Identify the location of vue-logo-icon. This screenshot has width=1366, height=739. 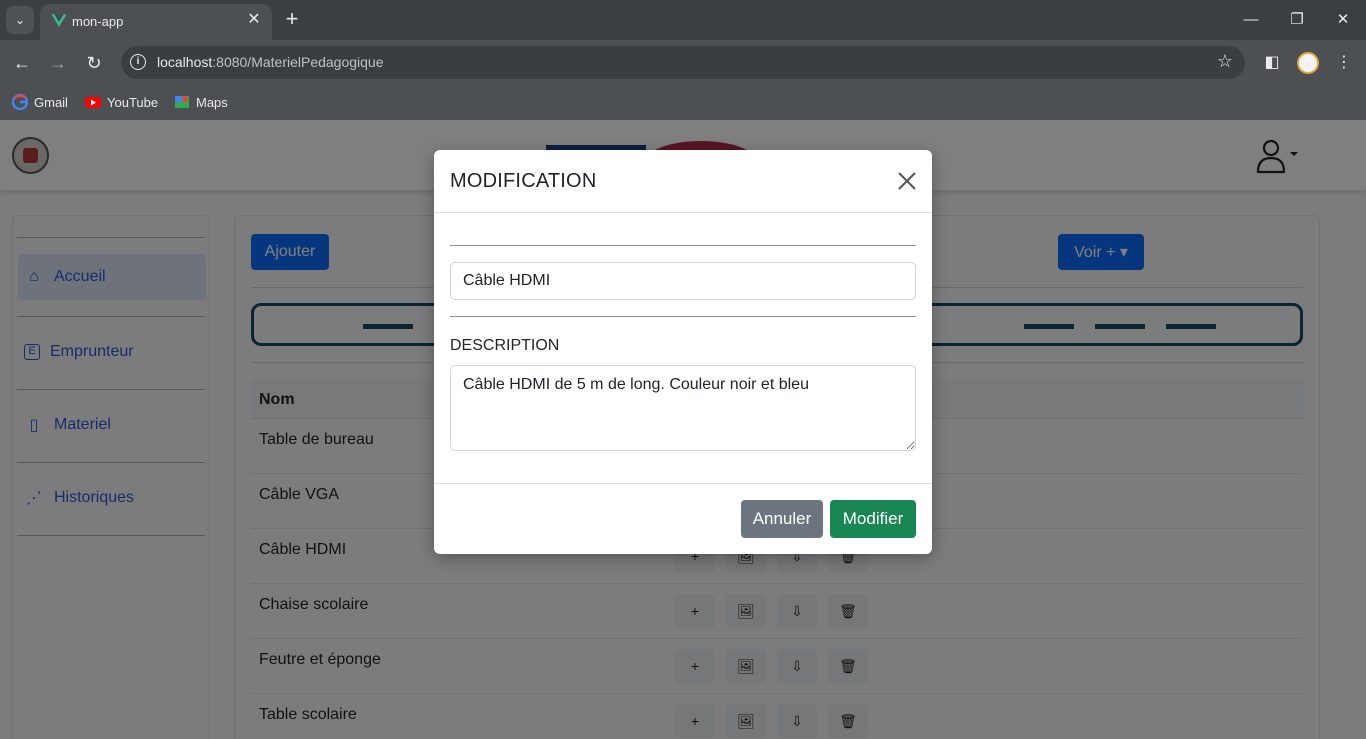
(59, 20).